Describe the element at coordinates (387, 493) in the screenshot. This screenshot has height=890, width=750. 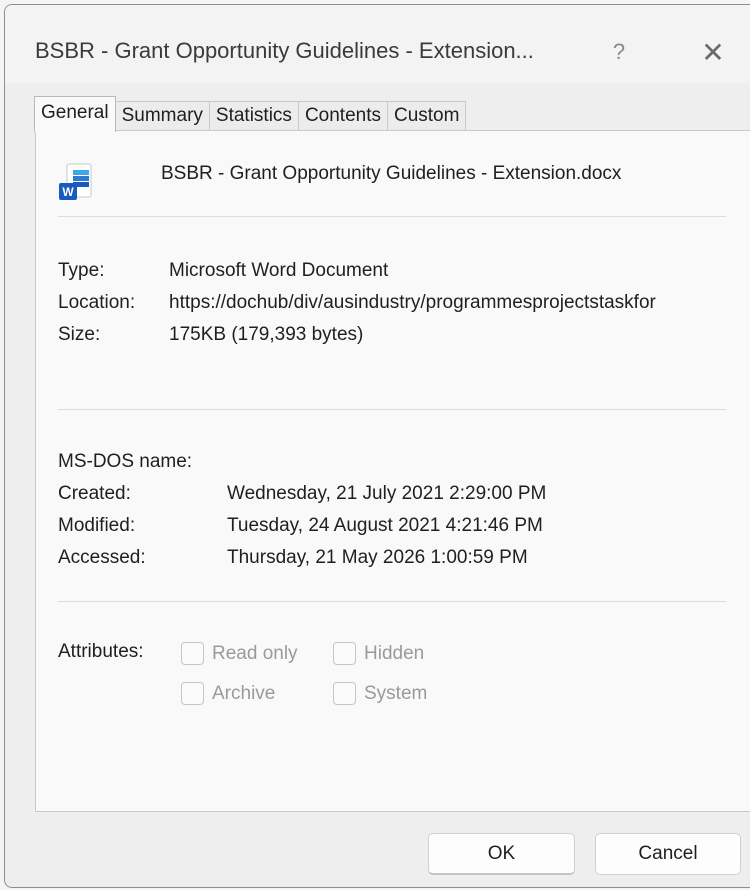
I see `created-value: Wednesday, 21 July 2021 2:29:00 PM` at that location.